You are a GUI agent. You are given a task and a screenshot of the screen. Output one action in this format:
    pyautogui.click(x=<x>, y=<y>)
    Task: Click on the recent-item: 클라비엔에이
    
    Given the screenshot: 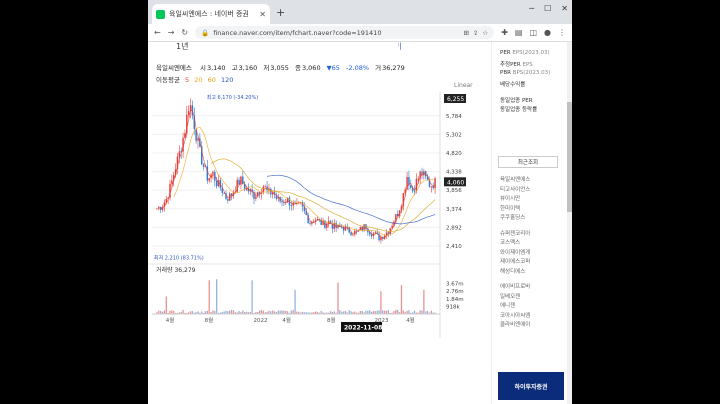 What is the action you would take?
    pyautogui.click(x=515, y=324)
    